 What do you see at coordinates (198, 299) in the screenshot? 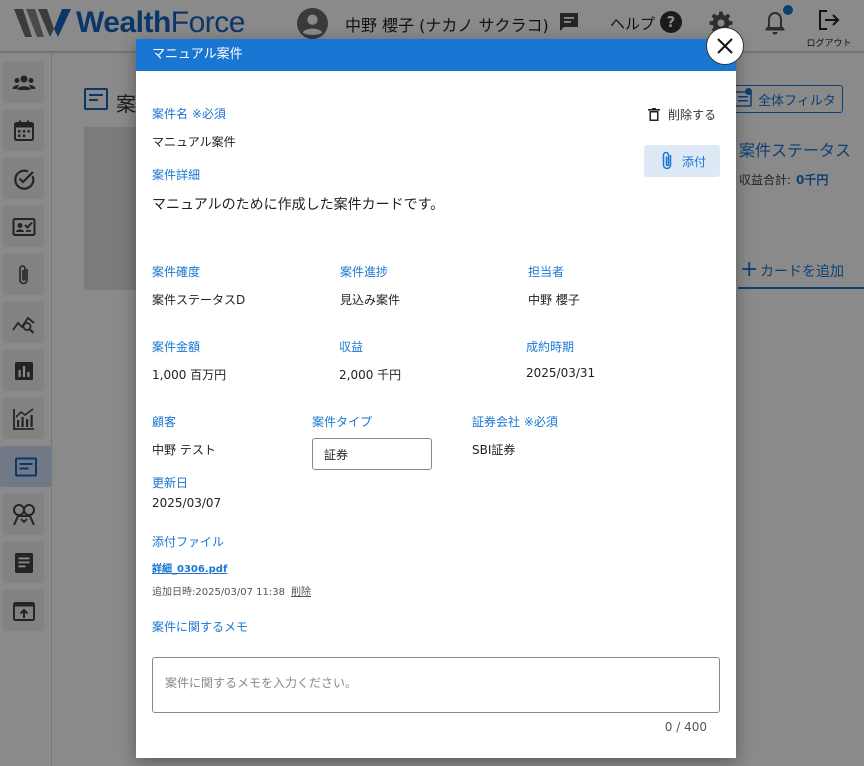
I see `certainty-value: 案件ステータスD` at bounding box center [198, 299].